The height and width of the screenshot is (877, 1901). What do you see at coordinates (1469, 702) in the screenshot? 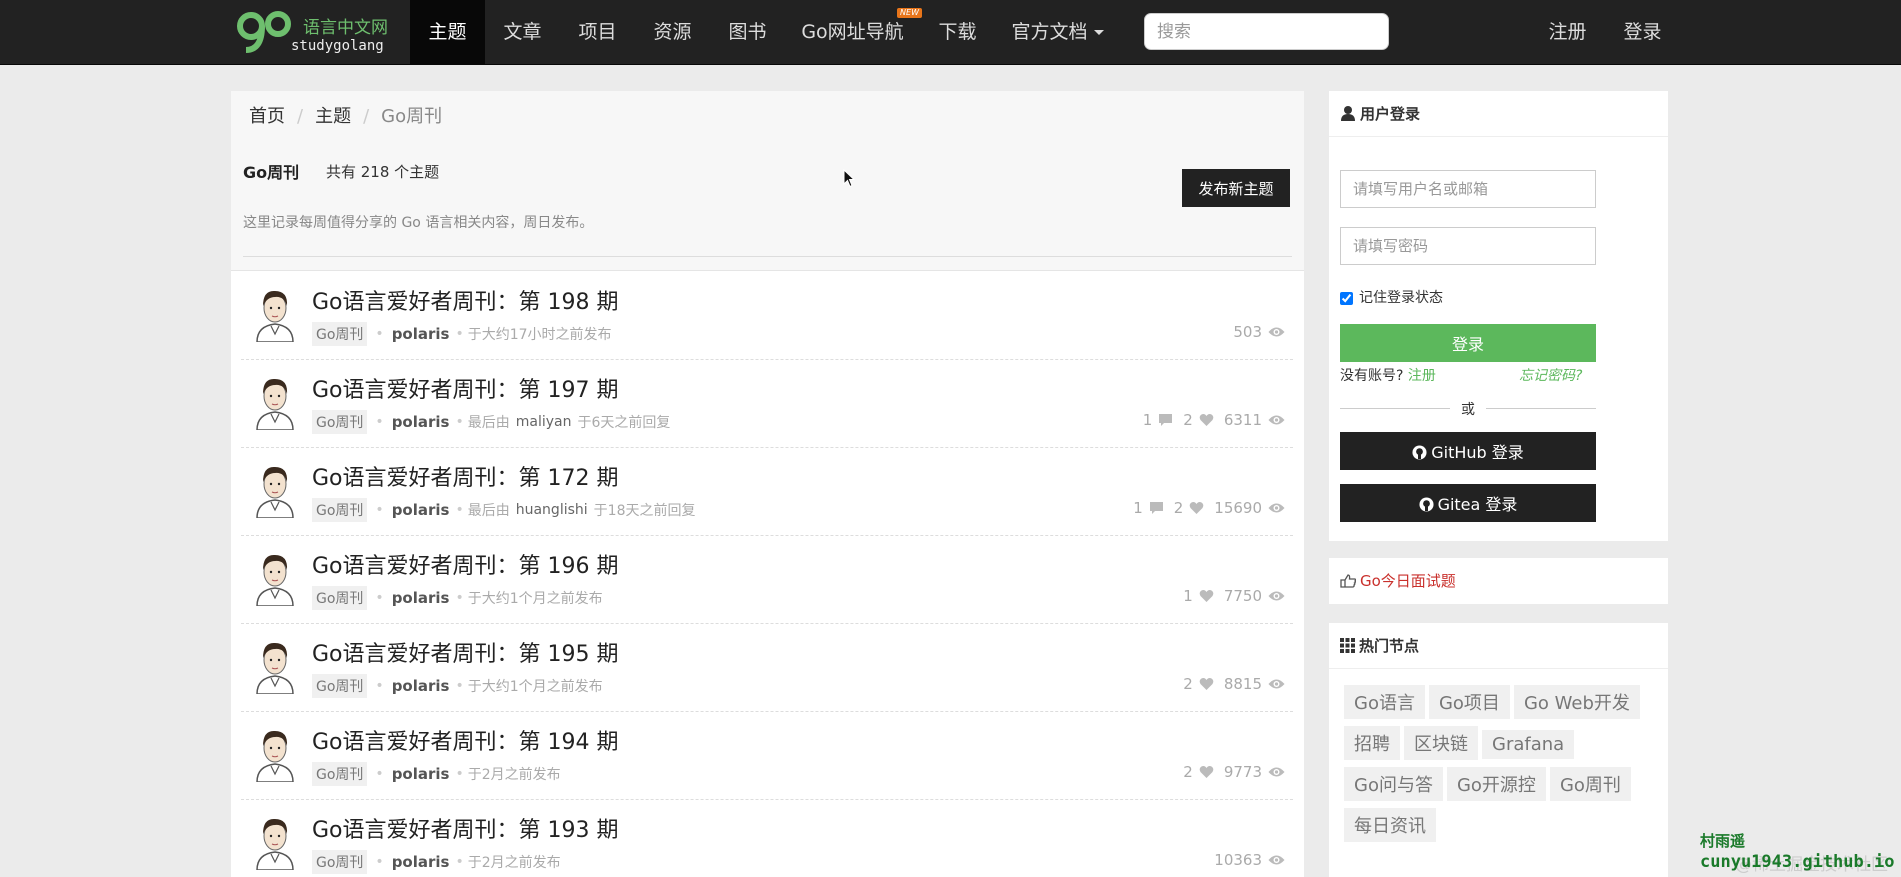
I see `hot-node-tag: Go项目` at bounding box center [1469, 702].